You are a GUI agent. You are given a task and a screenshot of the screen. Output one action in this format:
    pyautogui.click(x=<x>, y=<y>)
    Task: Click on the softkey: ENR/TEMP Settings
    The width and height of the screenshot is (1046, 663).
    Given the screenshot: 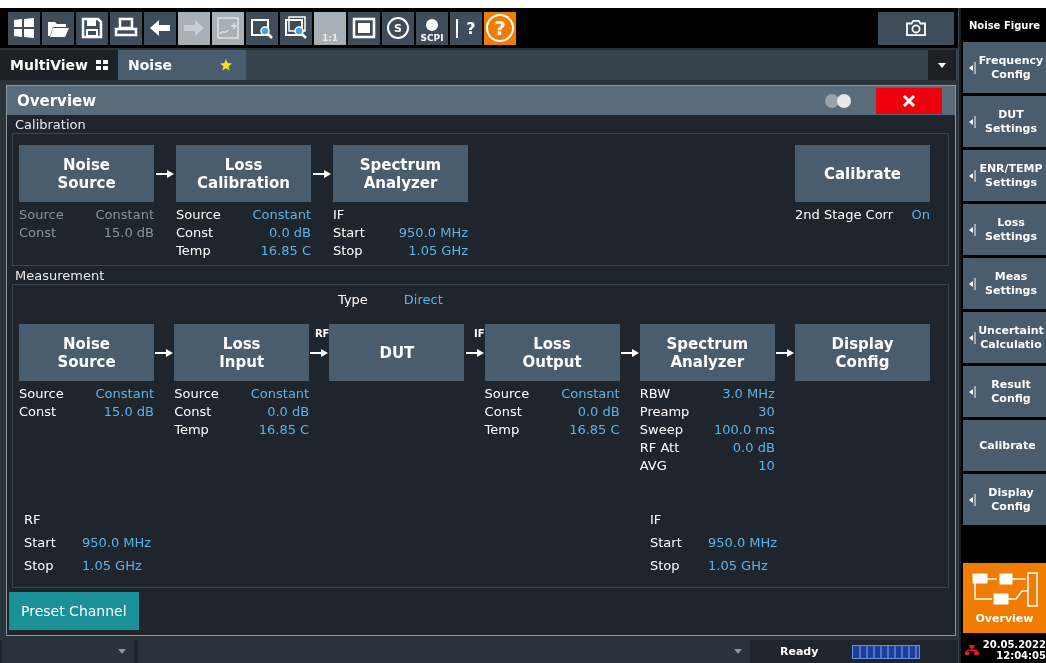 What is the action you would take?
    pyautogui.click(x=1004, y=175)
    